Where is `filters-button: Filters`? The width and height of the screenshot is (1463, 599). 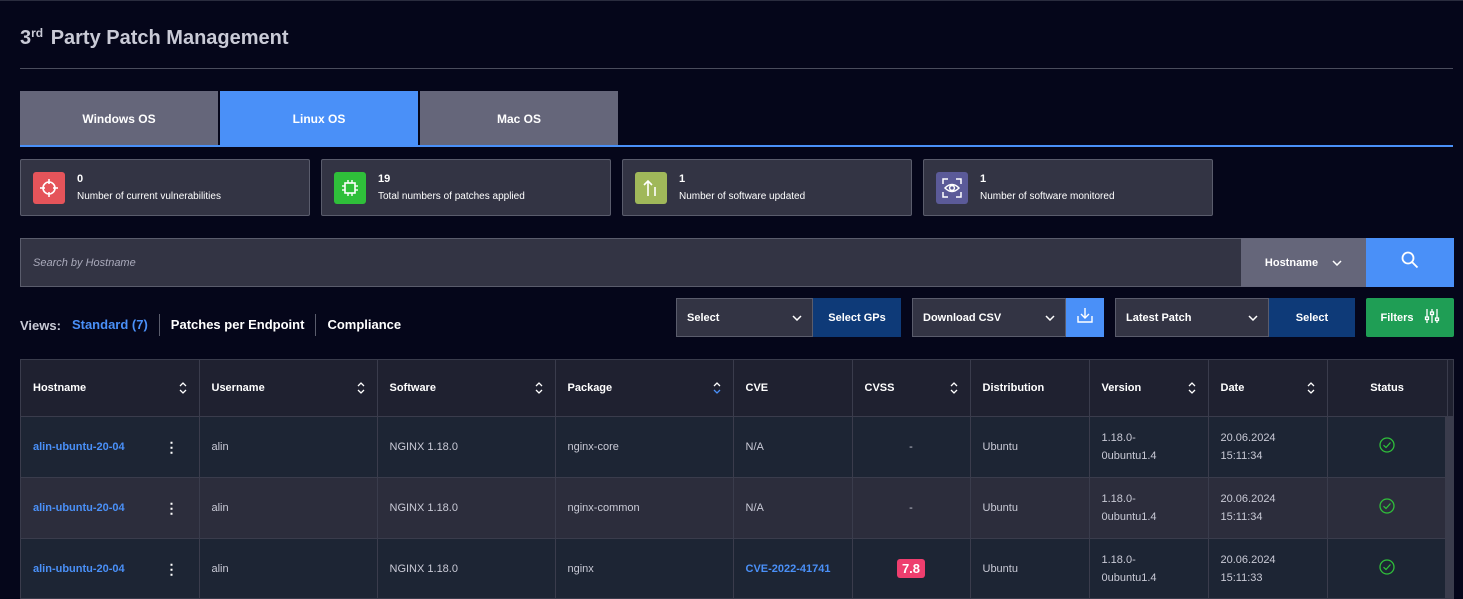 filters-button: Filters is located at coordinates (1410, 317).